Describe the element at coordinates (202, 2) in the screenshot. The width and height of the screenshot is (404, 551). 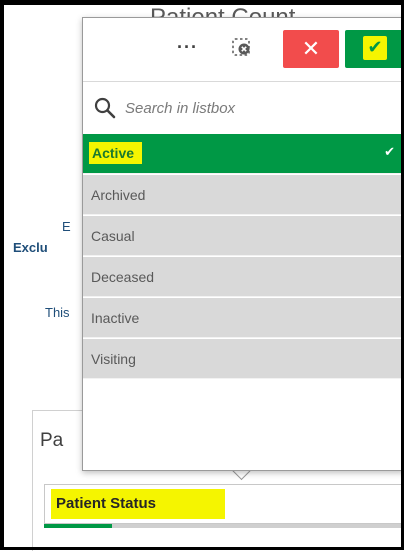
I see `window-frame-top` at that location.